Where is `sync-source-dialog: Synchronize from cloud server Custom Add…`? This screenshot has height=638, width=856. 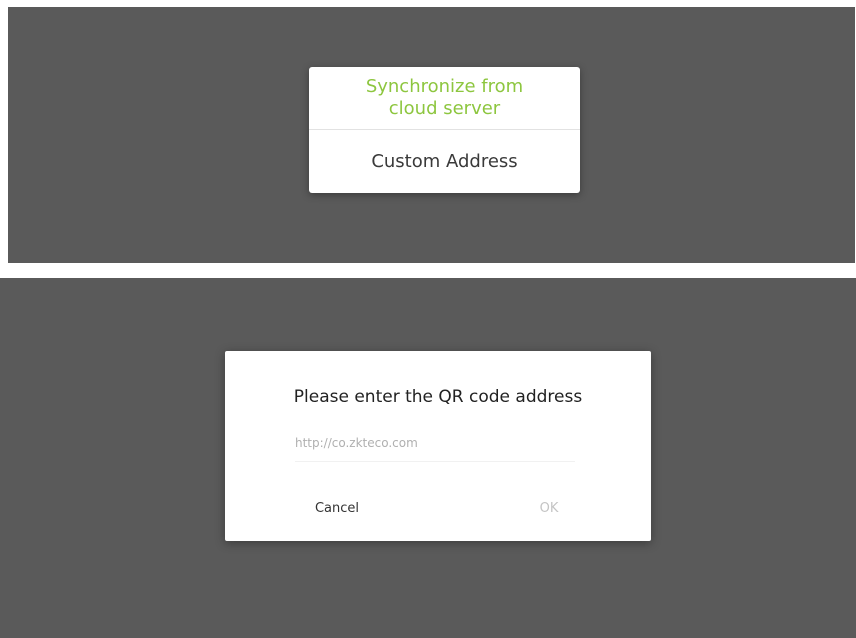
sync-source-dialog: Synchronize from cloud server Custom Add… is located at coordinates (444, 130).